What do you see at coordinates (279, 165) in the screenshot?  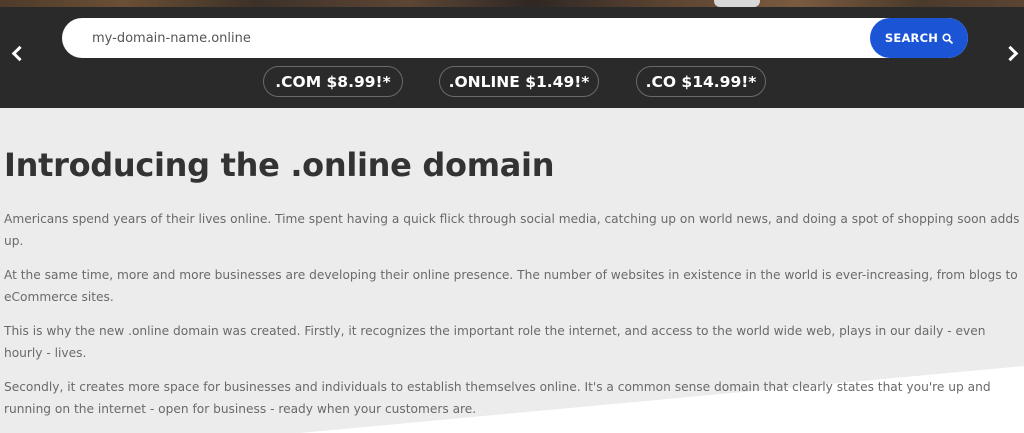 I see `page-title: Introducing the .online domain` at bounding box center [279, 165].